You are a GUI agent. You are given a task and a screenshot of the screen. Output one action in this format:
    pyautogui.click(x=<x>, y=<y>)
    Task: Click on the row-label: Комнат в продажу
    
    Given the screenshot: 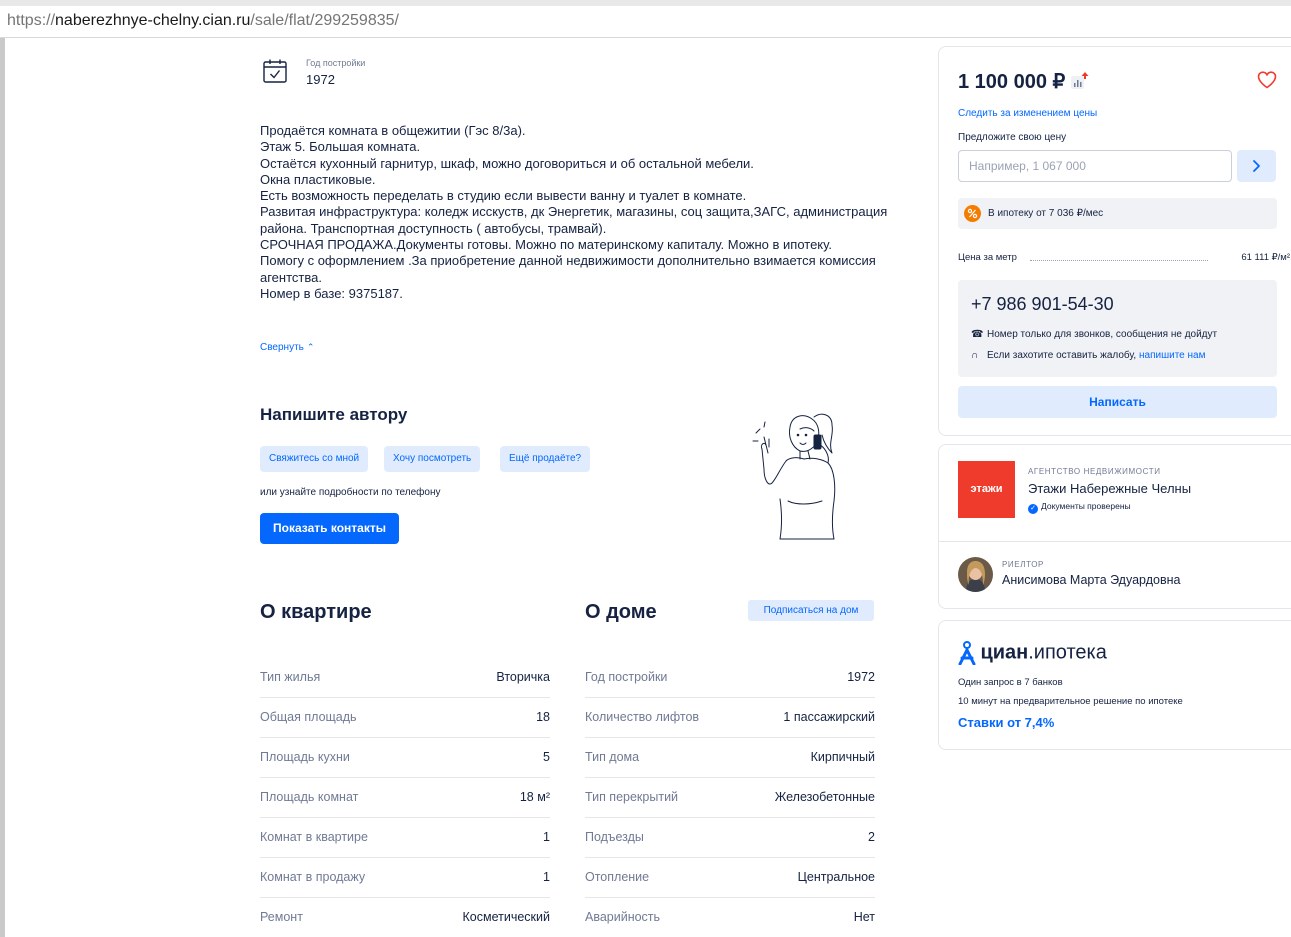 What is the action you would take?
    pyautogui.click(x=313, y=877)
    